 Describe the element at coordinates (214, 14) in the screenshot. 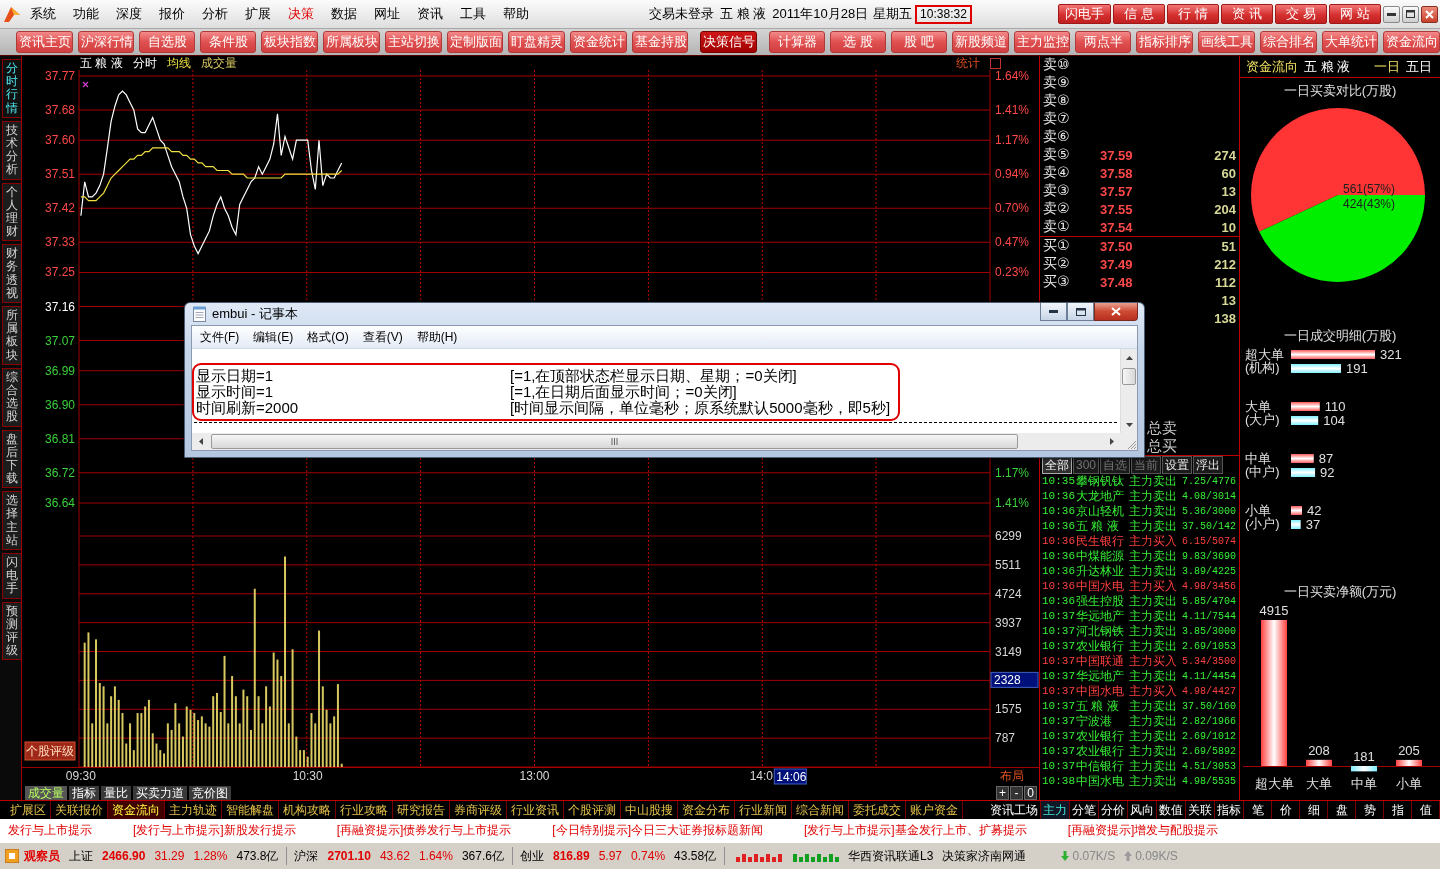

I see `menu-item: 分析` at that location.